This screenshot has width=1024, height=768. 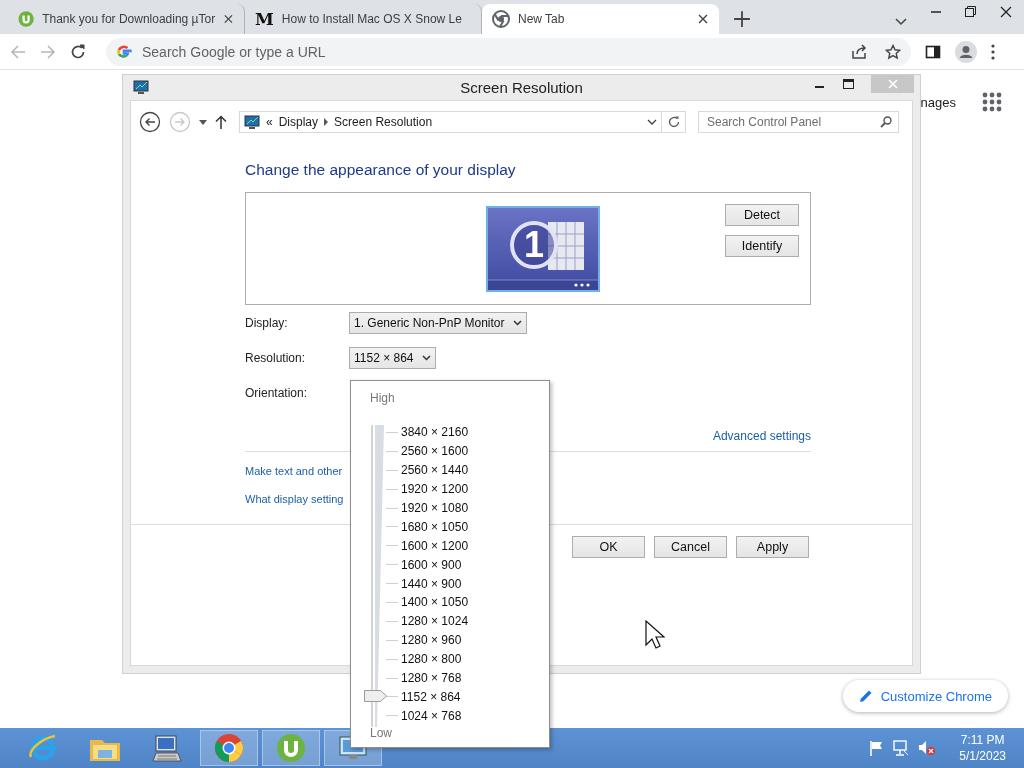 What do you see at coordinates (435, 526) in the screenshot?
I see `resolution-option: 1680 × 1050` at bounding box center [435, 526].